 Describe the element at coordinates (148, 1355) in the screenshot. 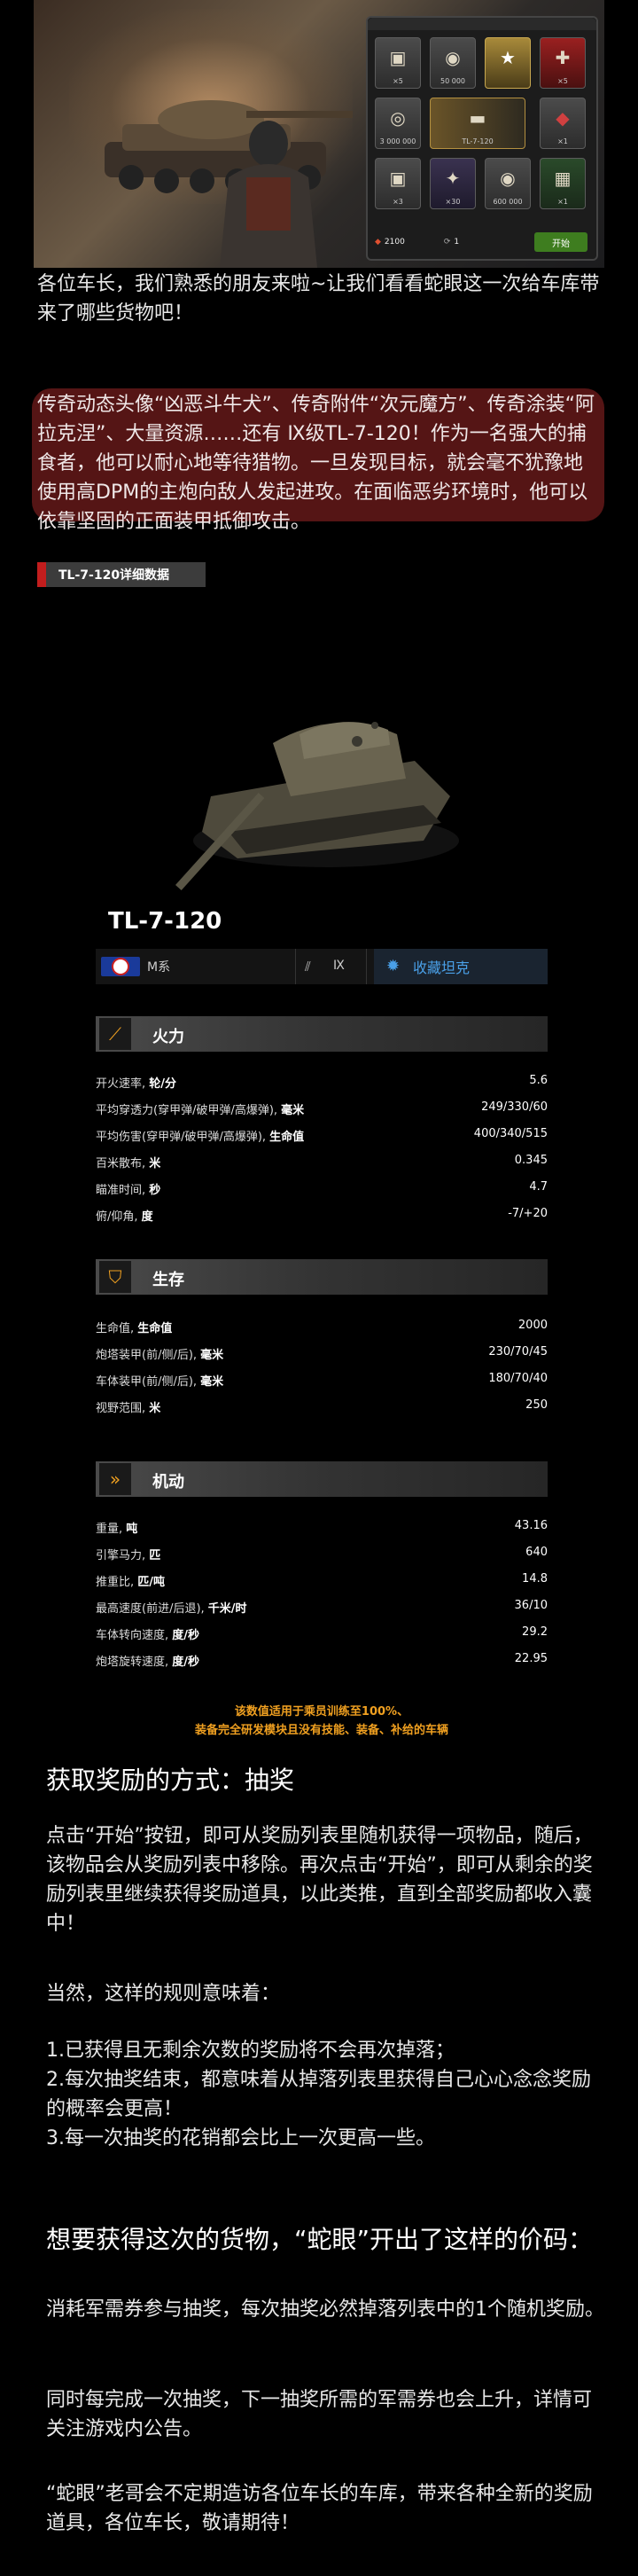

I see `stat-label: 炮塔装甲(前/侧/后),` at that location.